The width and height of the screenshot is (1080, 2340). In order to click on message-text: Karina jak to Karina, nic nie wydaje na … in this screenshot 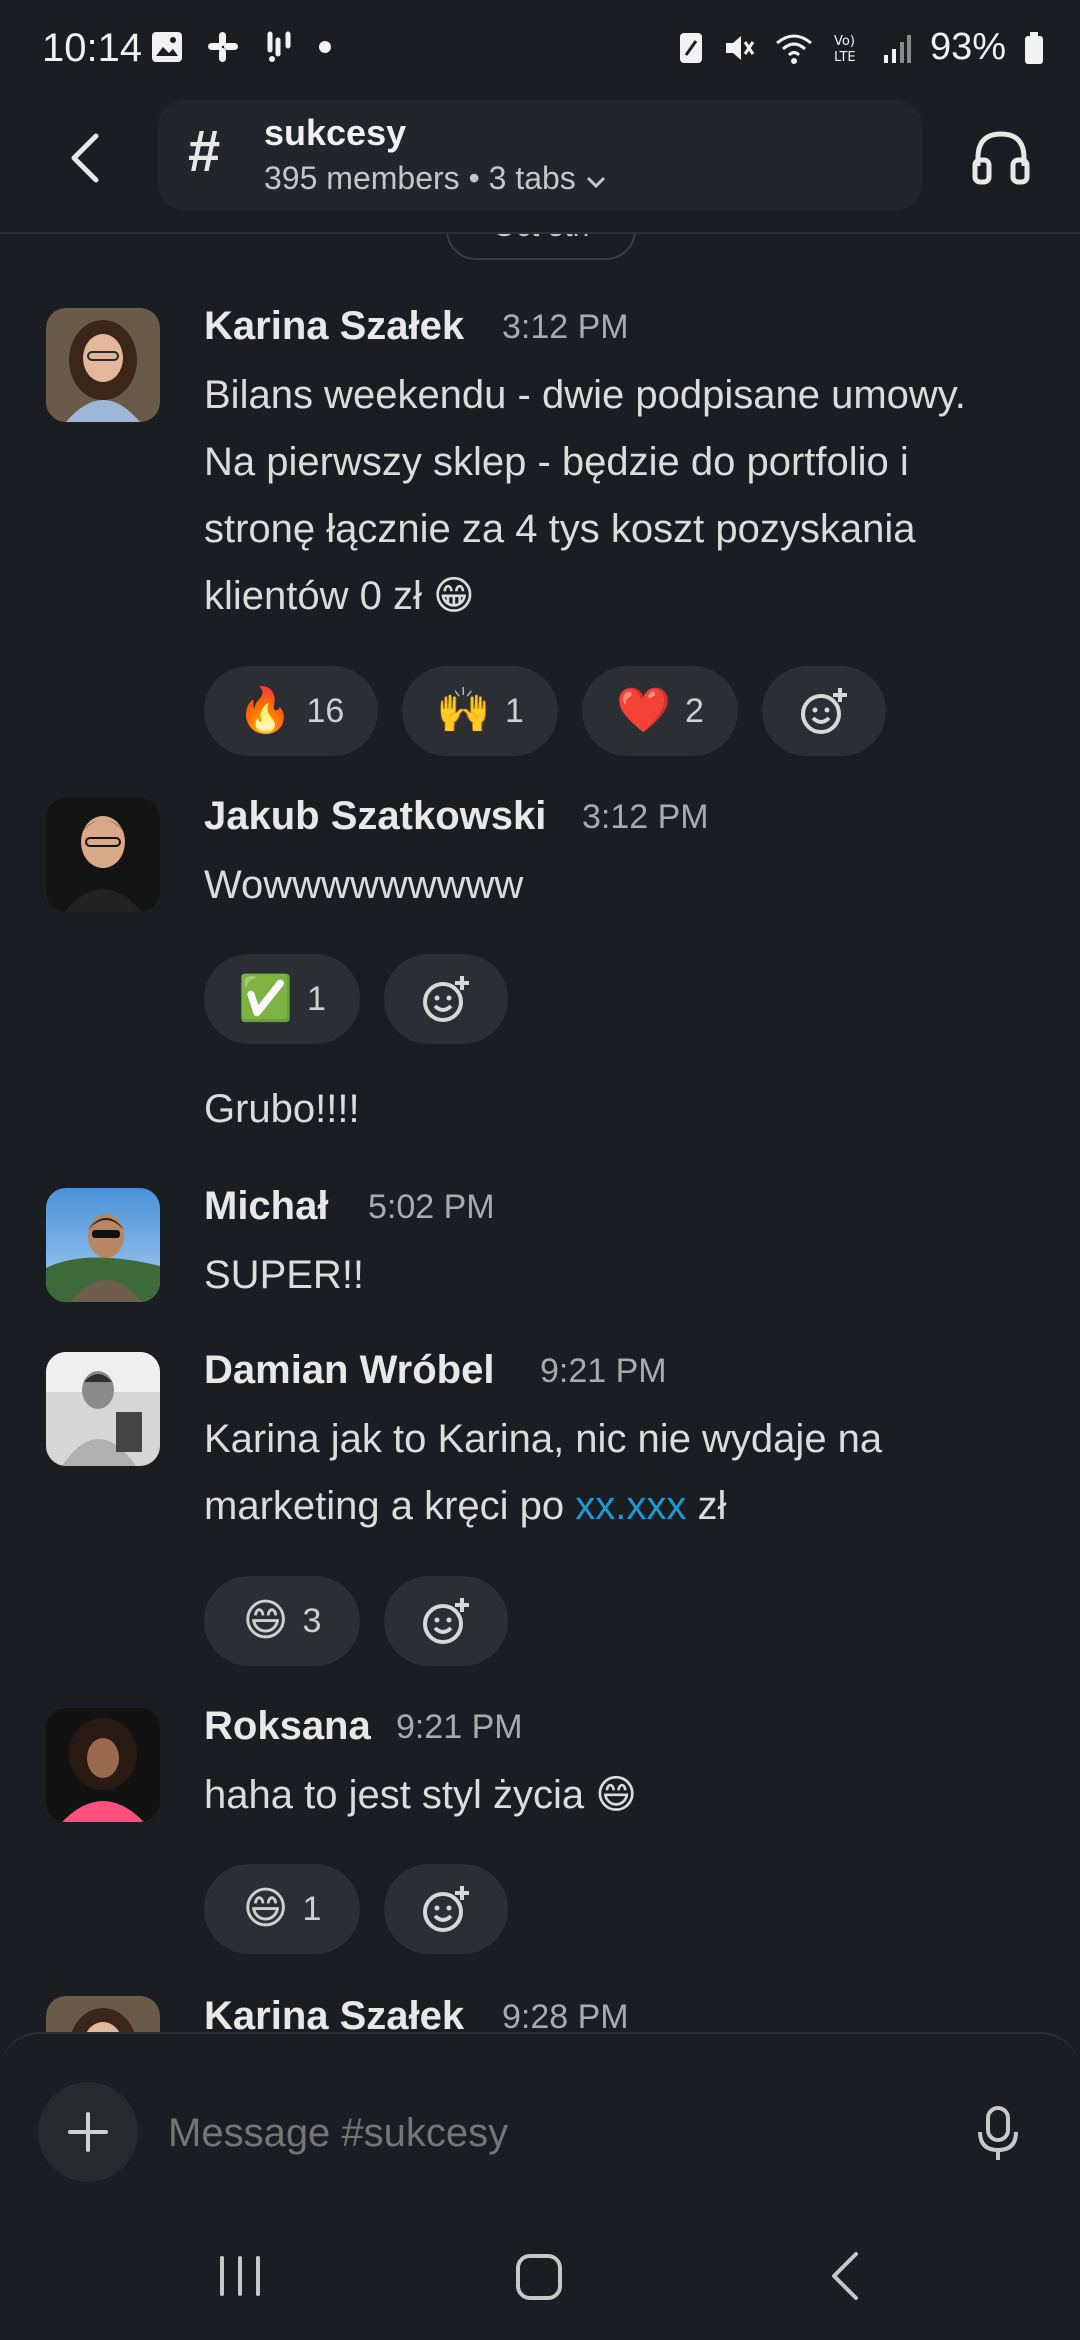, I will do `click(614, 1473)`.